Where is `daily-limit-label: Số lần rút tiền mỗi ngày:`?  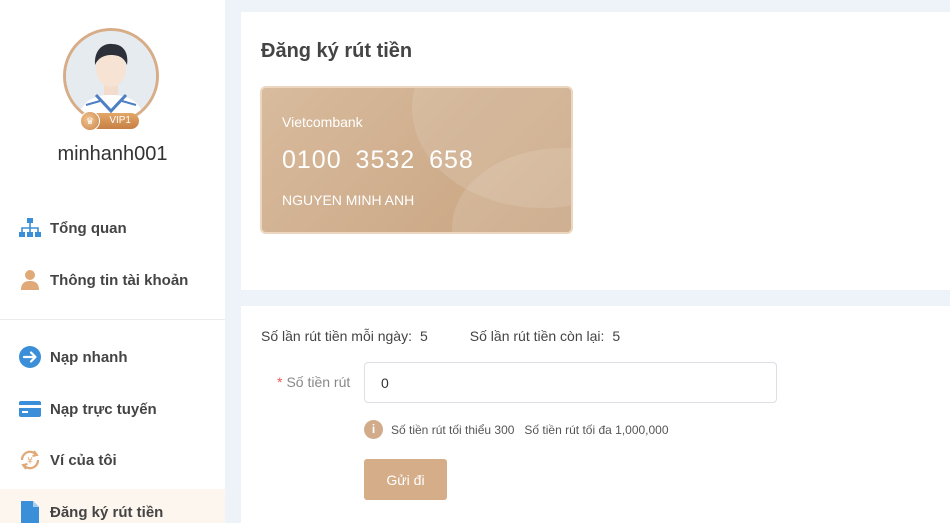 daily-limit-label: Số lần rút tiền mỗi ngày: is located at coordinates (336, 336).